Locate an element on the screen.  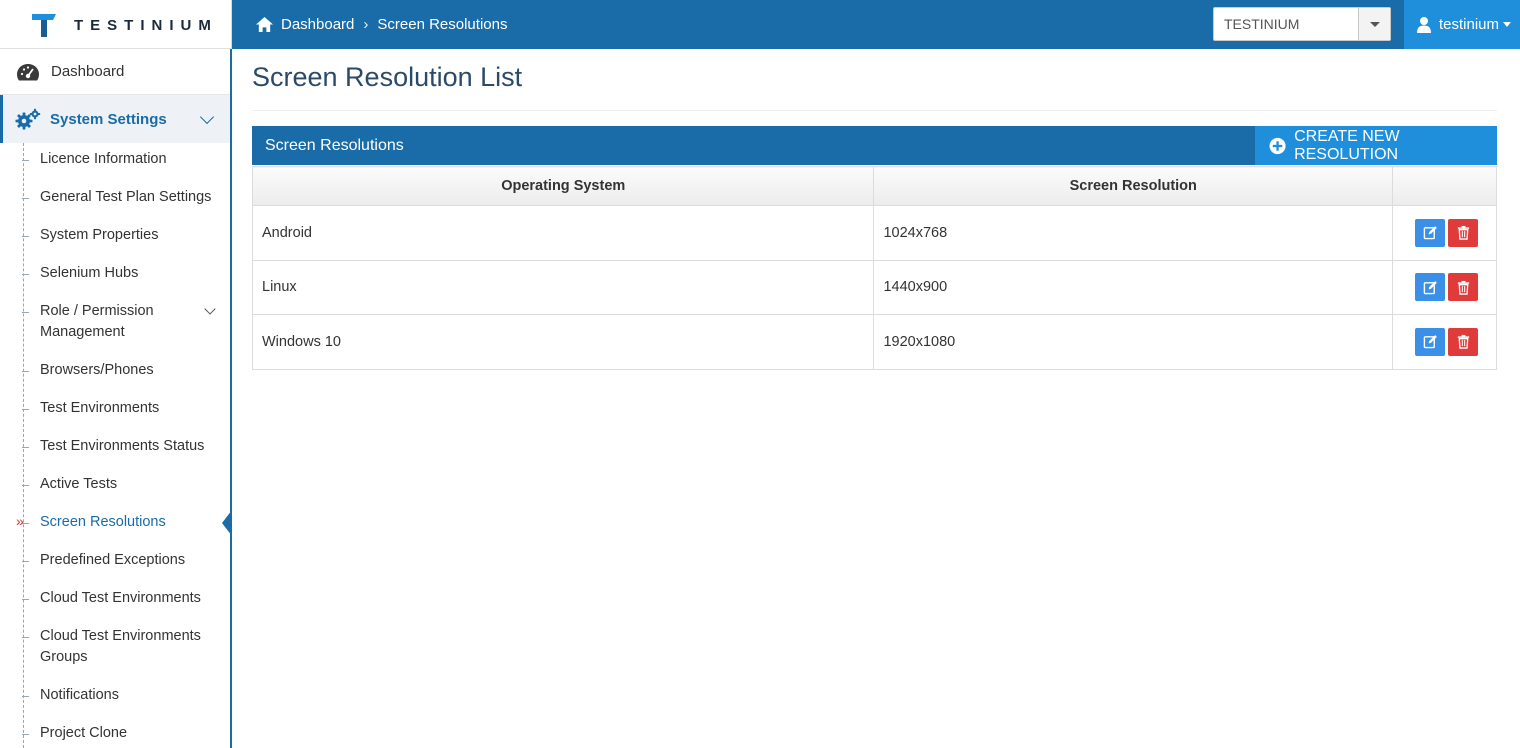
project-select-value: TESTINIUM is located at coordinates (1262, 24).